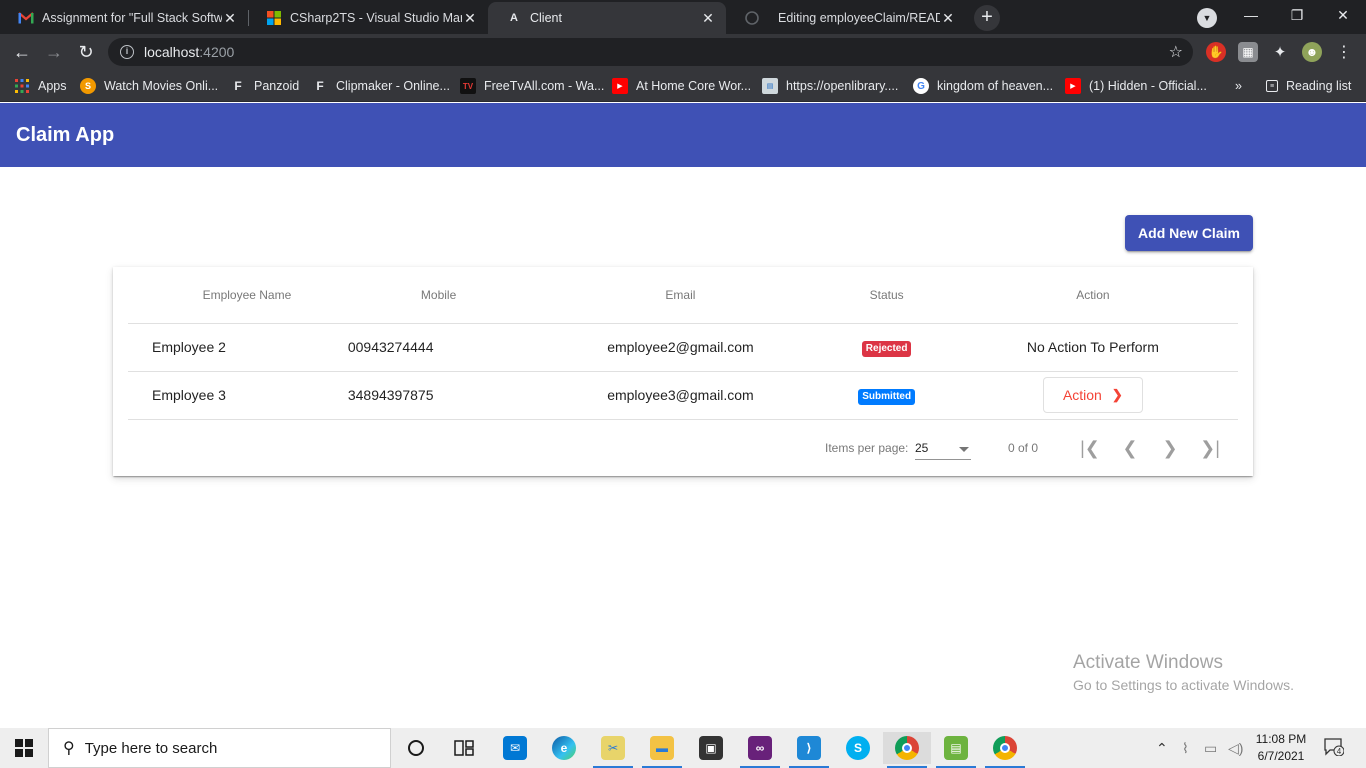 This screenshot has width=1366, height=768. What do you see at coordinates (1235, 748) in the screenshot?
I see `volume-icon: ◁)` at bounding box center [1235, 748].